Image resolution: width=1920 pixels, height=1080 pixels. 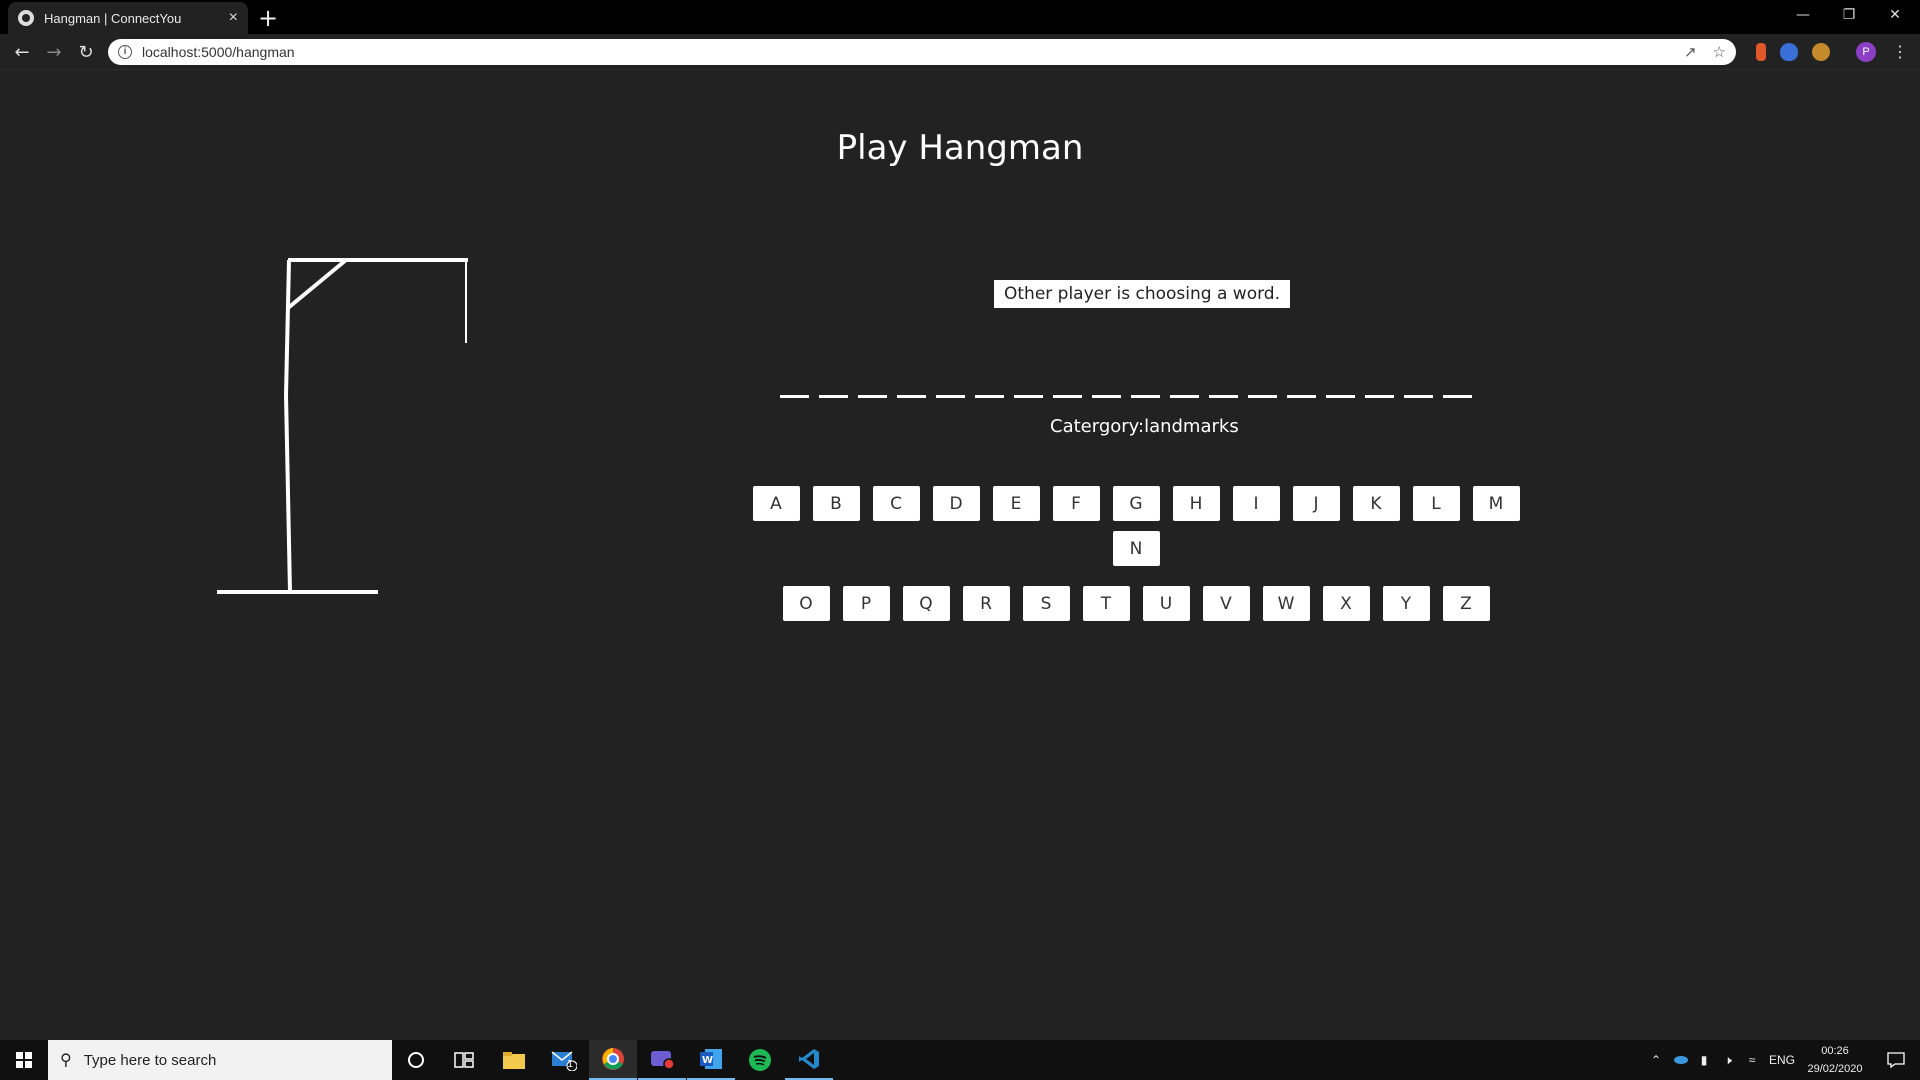 I want to click on vscode-icon, so click(x=809, y=1060).